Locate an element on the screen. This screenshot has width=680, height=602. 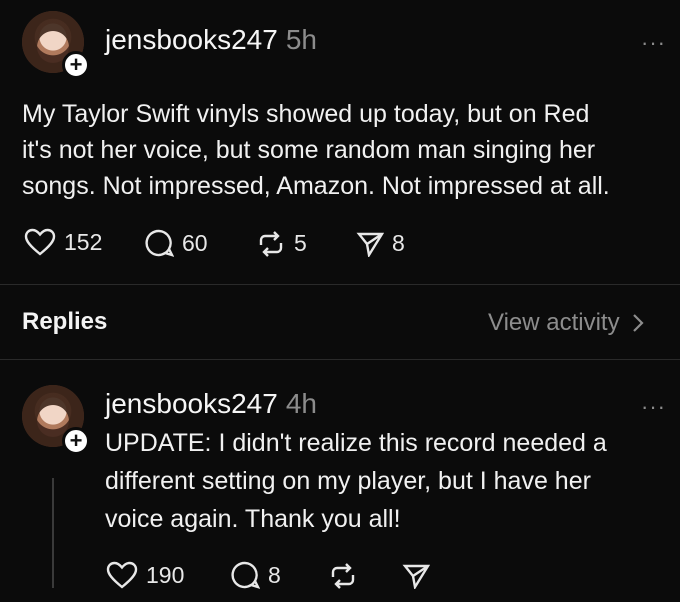
repost-button is located at coordinates (343, 576).